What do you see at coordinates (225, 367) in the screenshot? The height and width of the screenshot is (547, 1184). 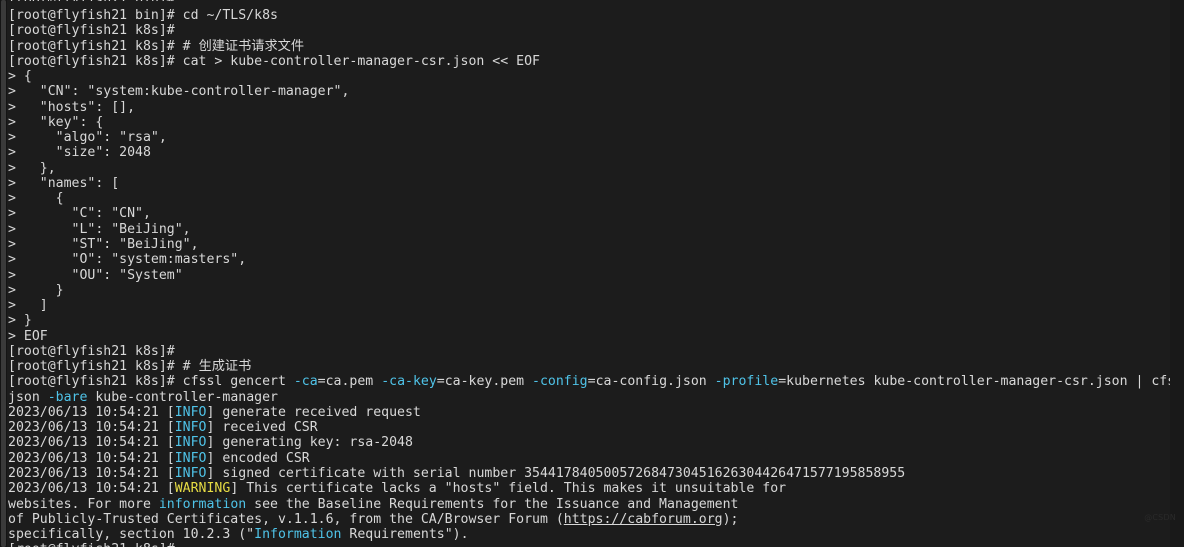 I see `terminal-text-segment: 生成证书` at bounding box center [225, 367].